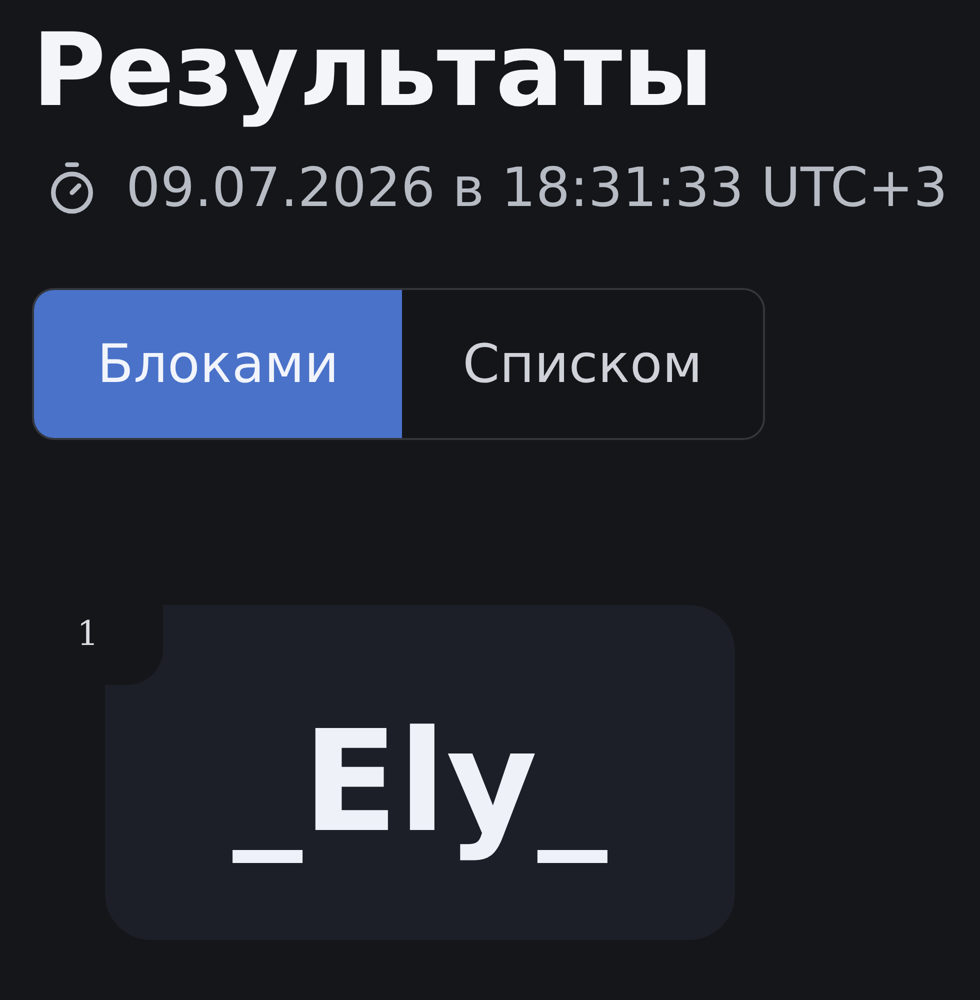 This screenshot has height=1000, width=980. What do you see at coordinates (218, 364) in the screenshot?
I see `view-tab: Блоками` at bounding box center [218, 364].